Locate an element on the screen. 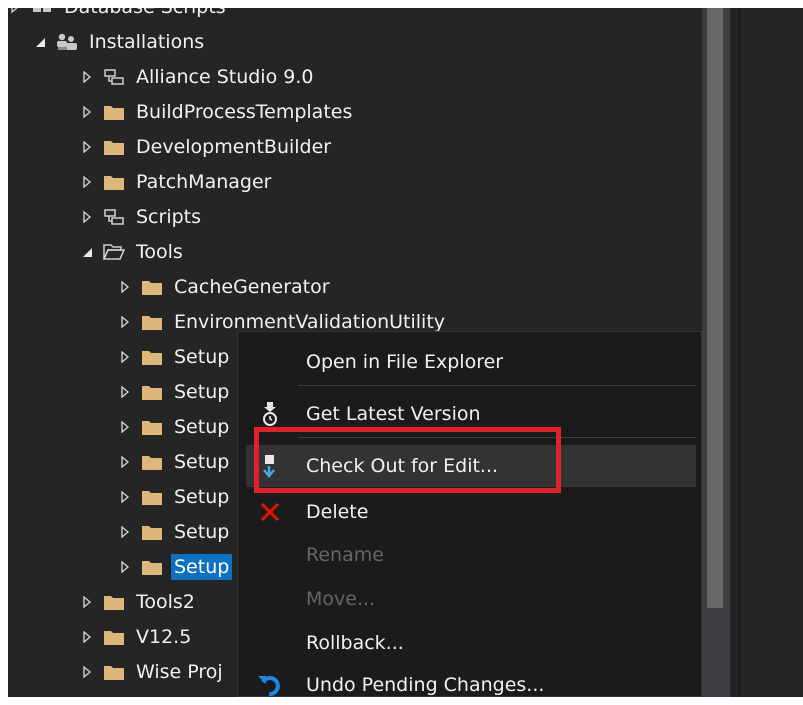 This screenshot has height=705, width=803. tree-node-label: Installations is located at coordinates (147, 42).